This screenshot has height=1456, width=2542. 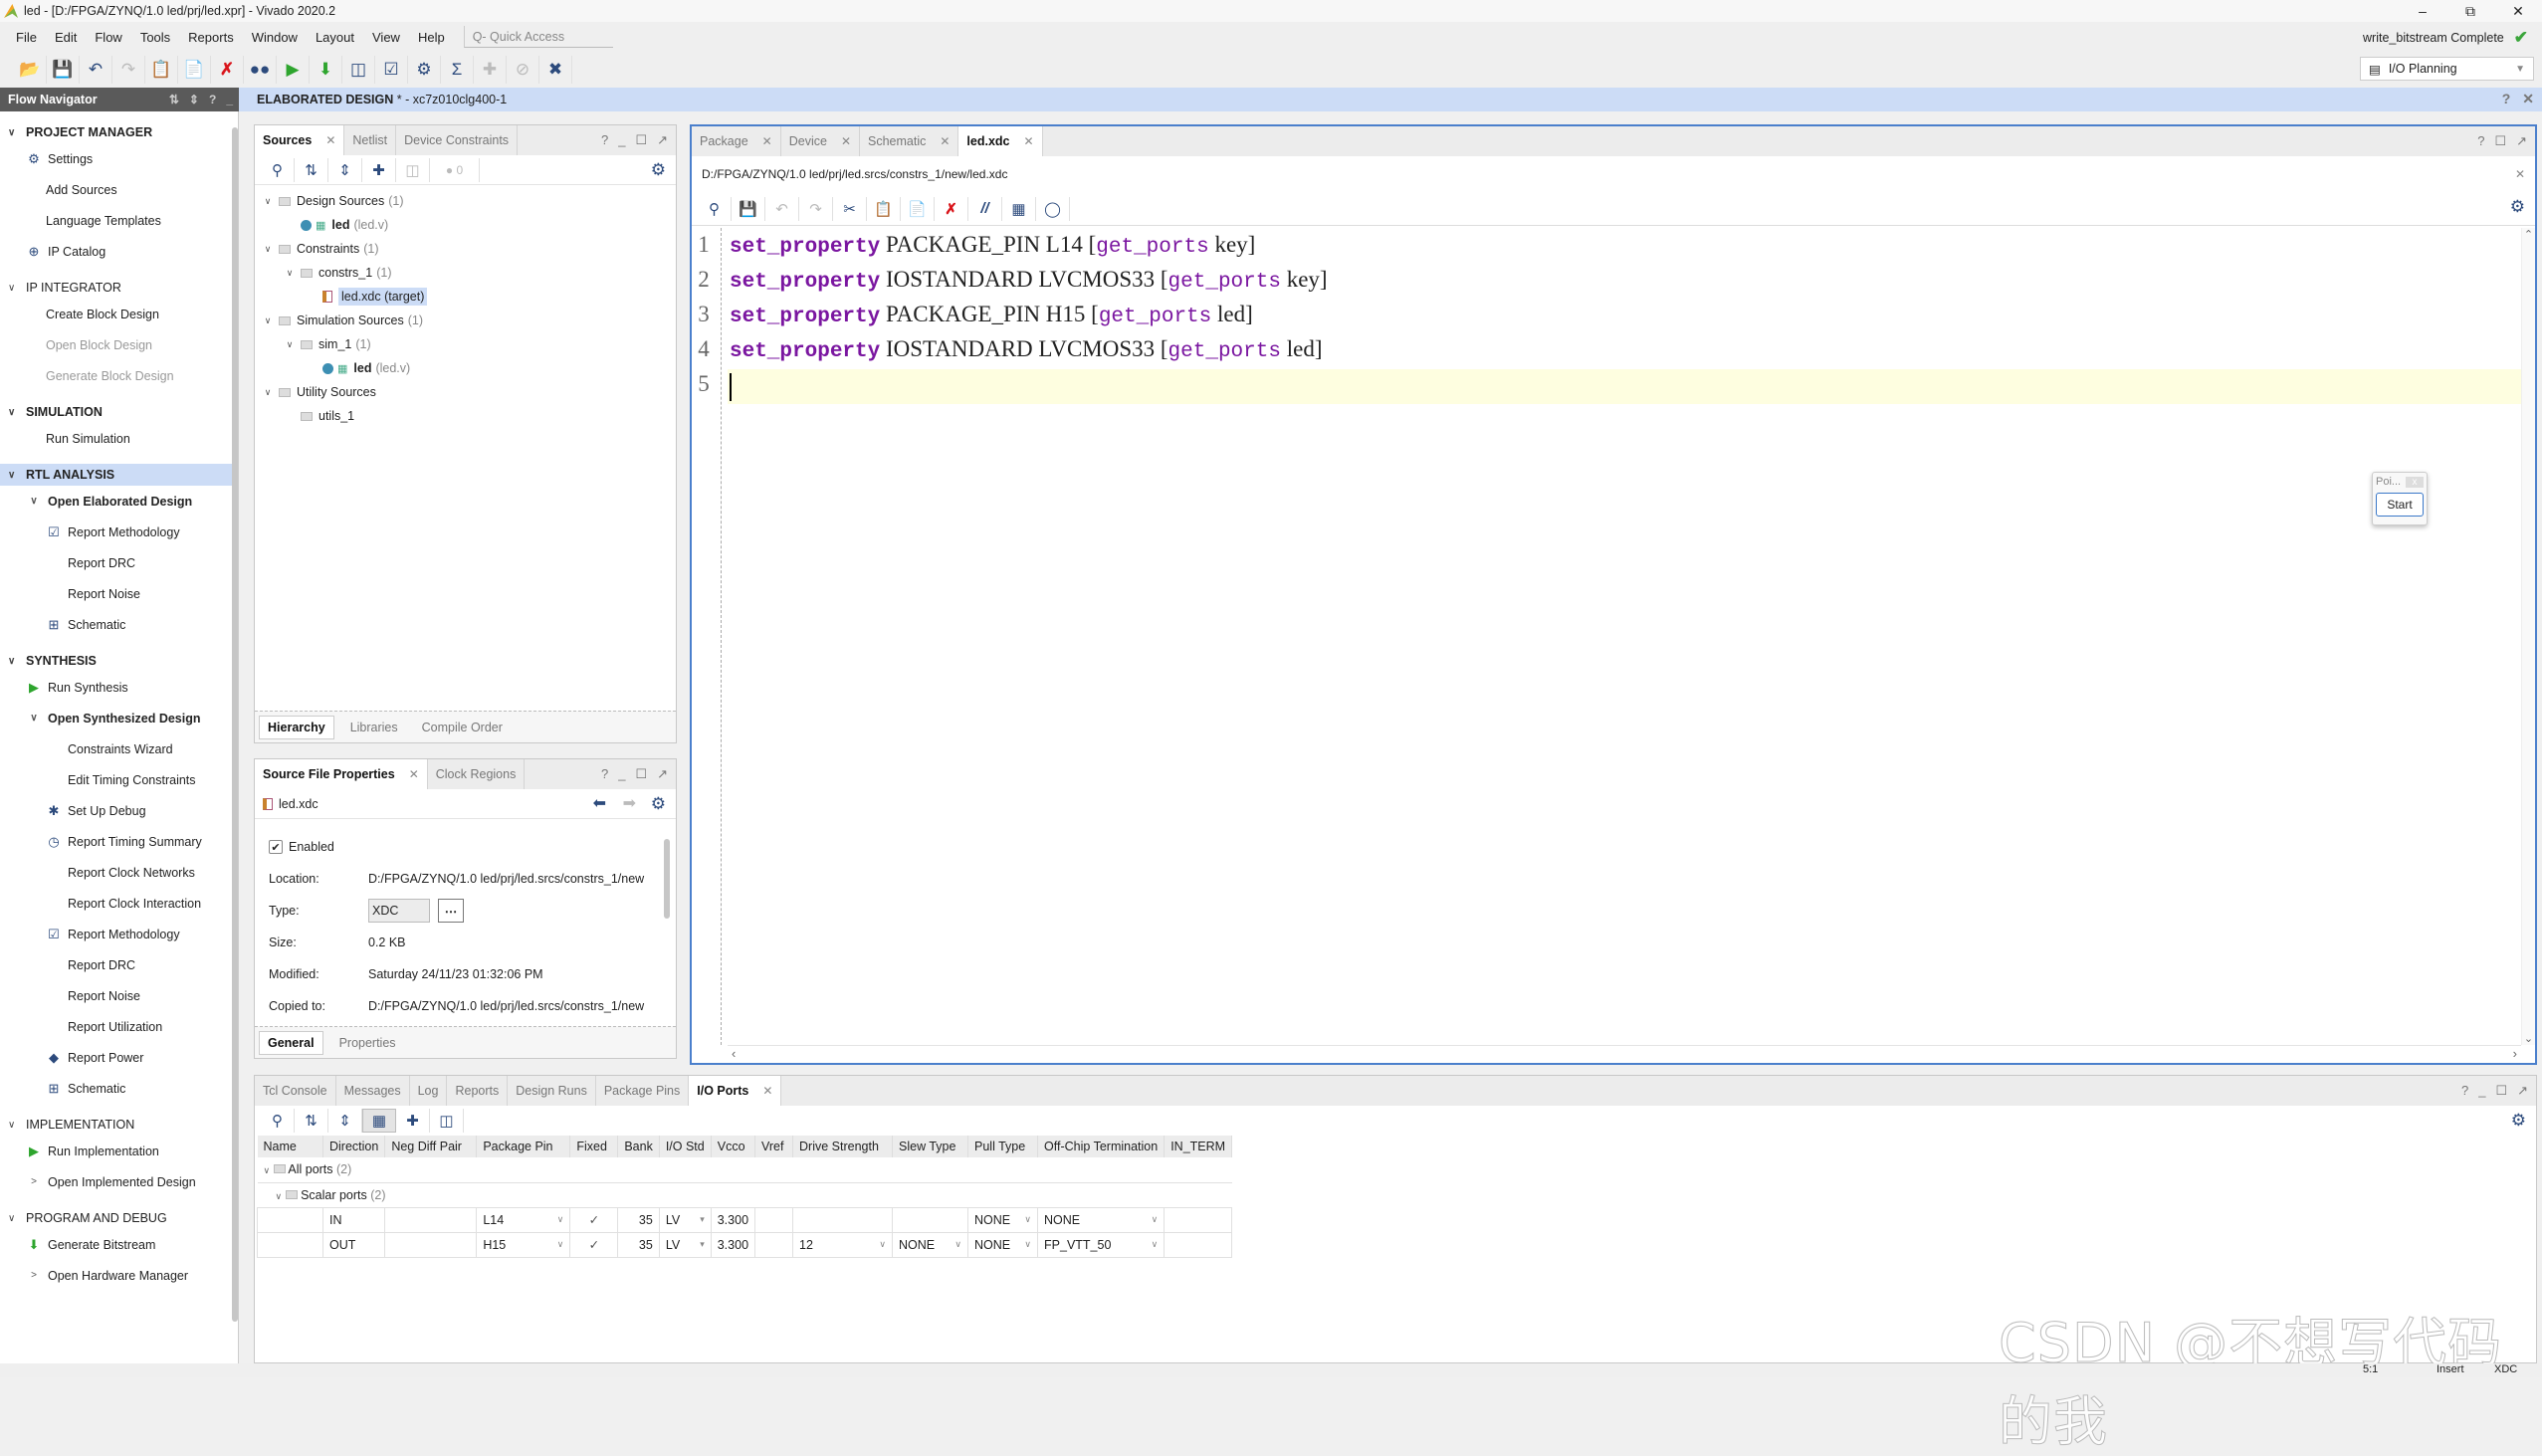 What do you see at coordinates (668, 928) in the screenshot?
I see `properties-scrollbar` at bounding box center [668, 928].